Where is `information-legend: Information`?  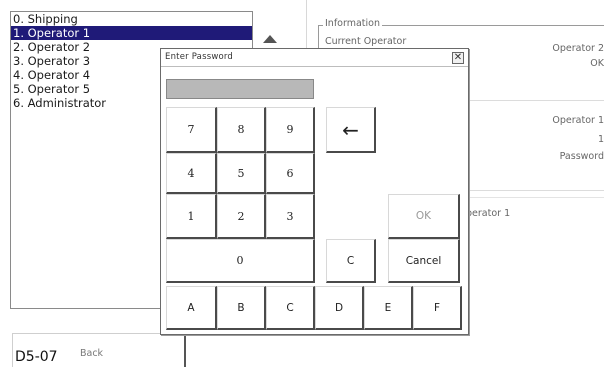
information-legend: Information is located at coordinates (352, 23).